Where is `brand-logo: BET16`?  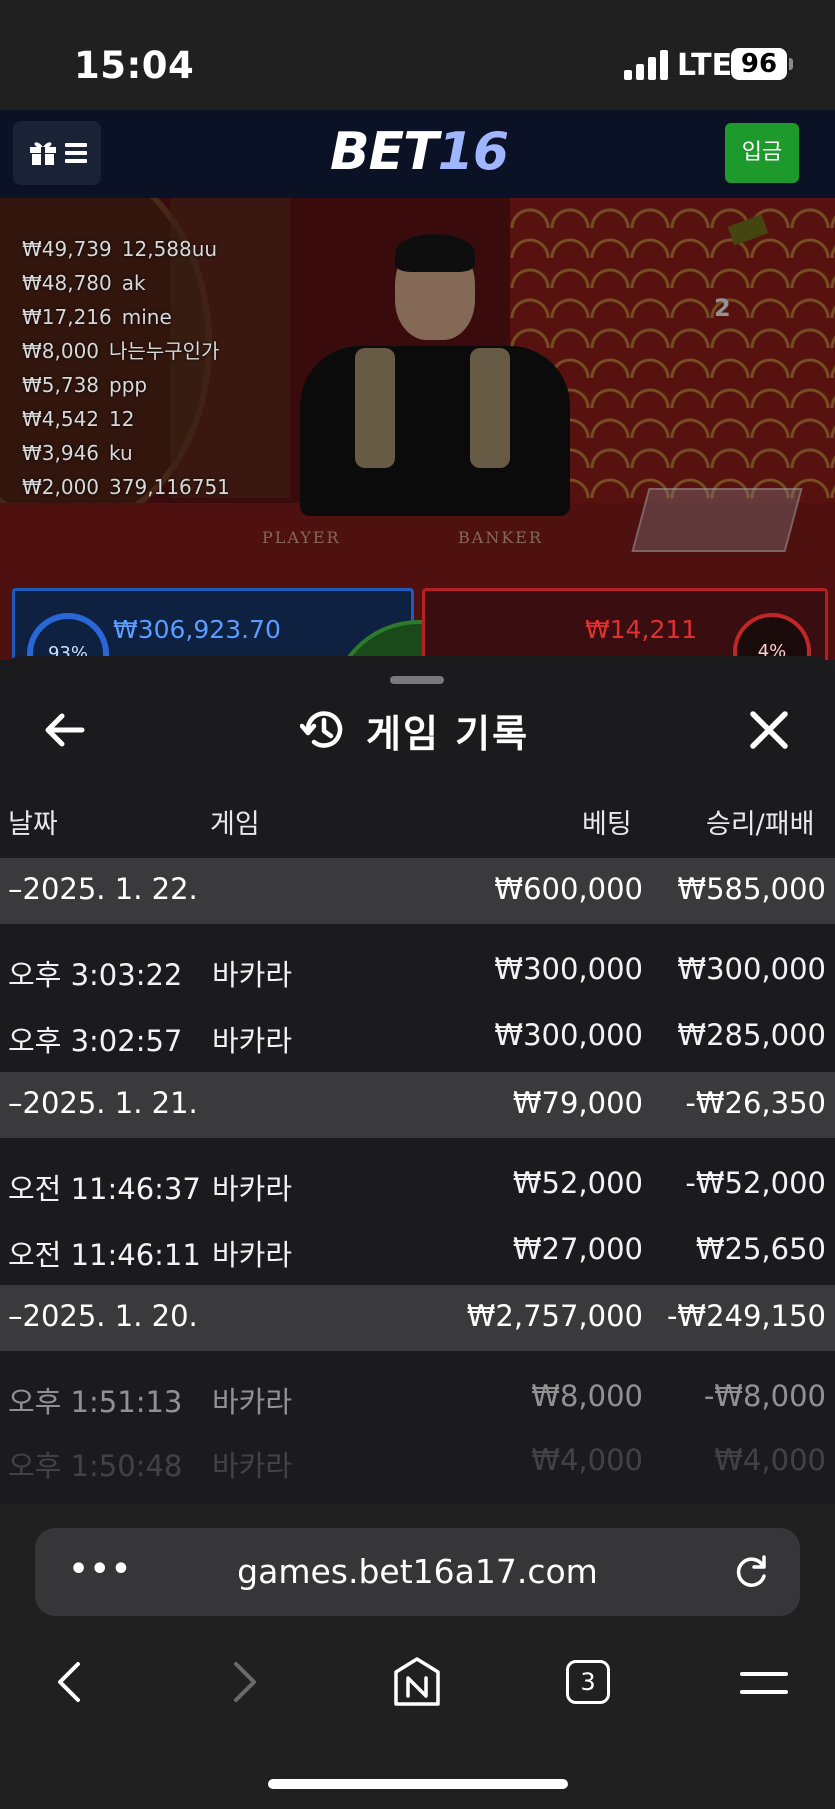
brand-logo: BET16 is located at coordinates (419, 152).